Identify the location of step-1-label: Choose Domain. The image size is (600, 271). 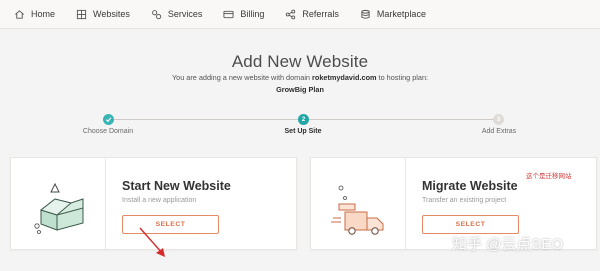
(108, 131).